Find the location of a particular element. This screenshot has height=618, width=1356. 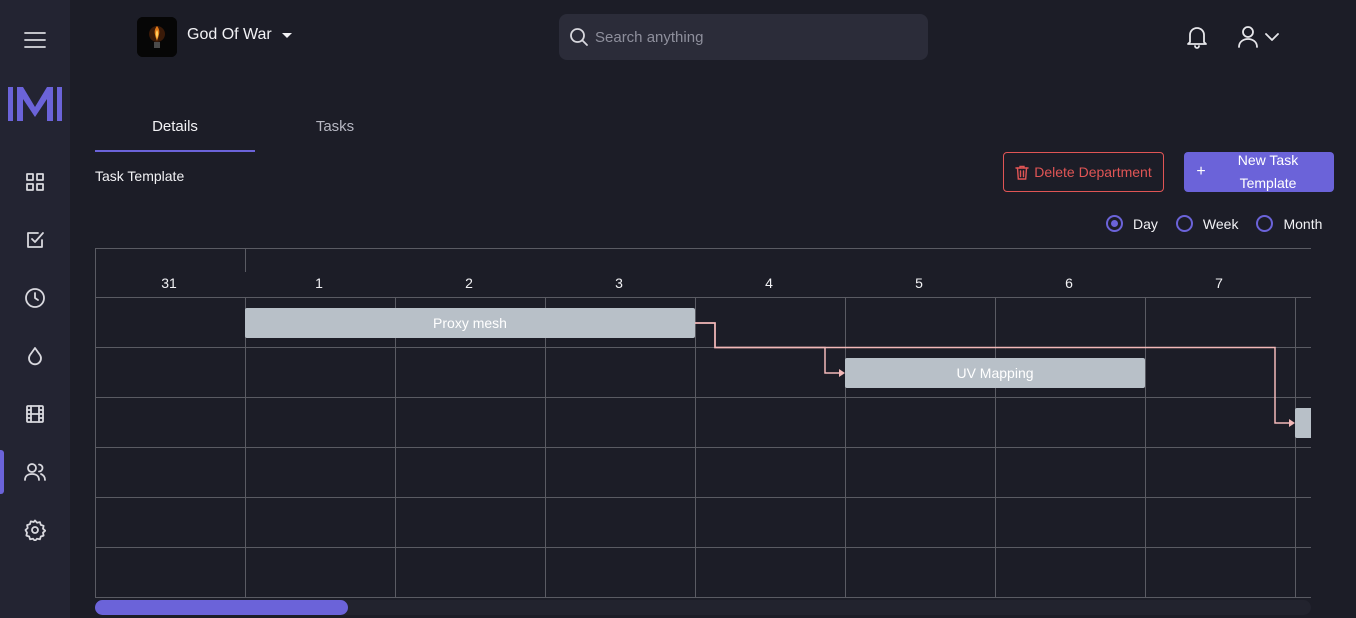

bell-icon is located at coordinates (1197, 37).